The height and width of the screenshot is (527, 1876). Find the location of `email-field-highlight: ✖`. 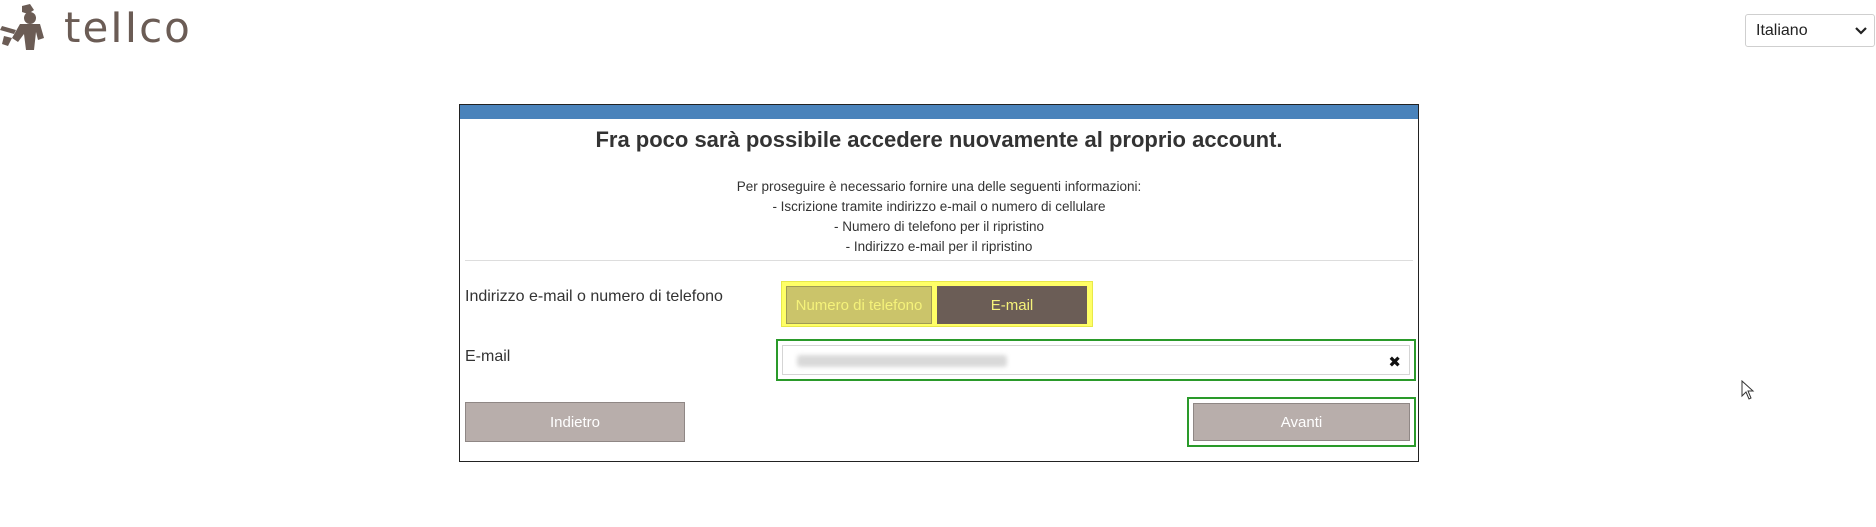

email-field-highlight: ✖ is located at coordinates (1096, 360).